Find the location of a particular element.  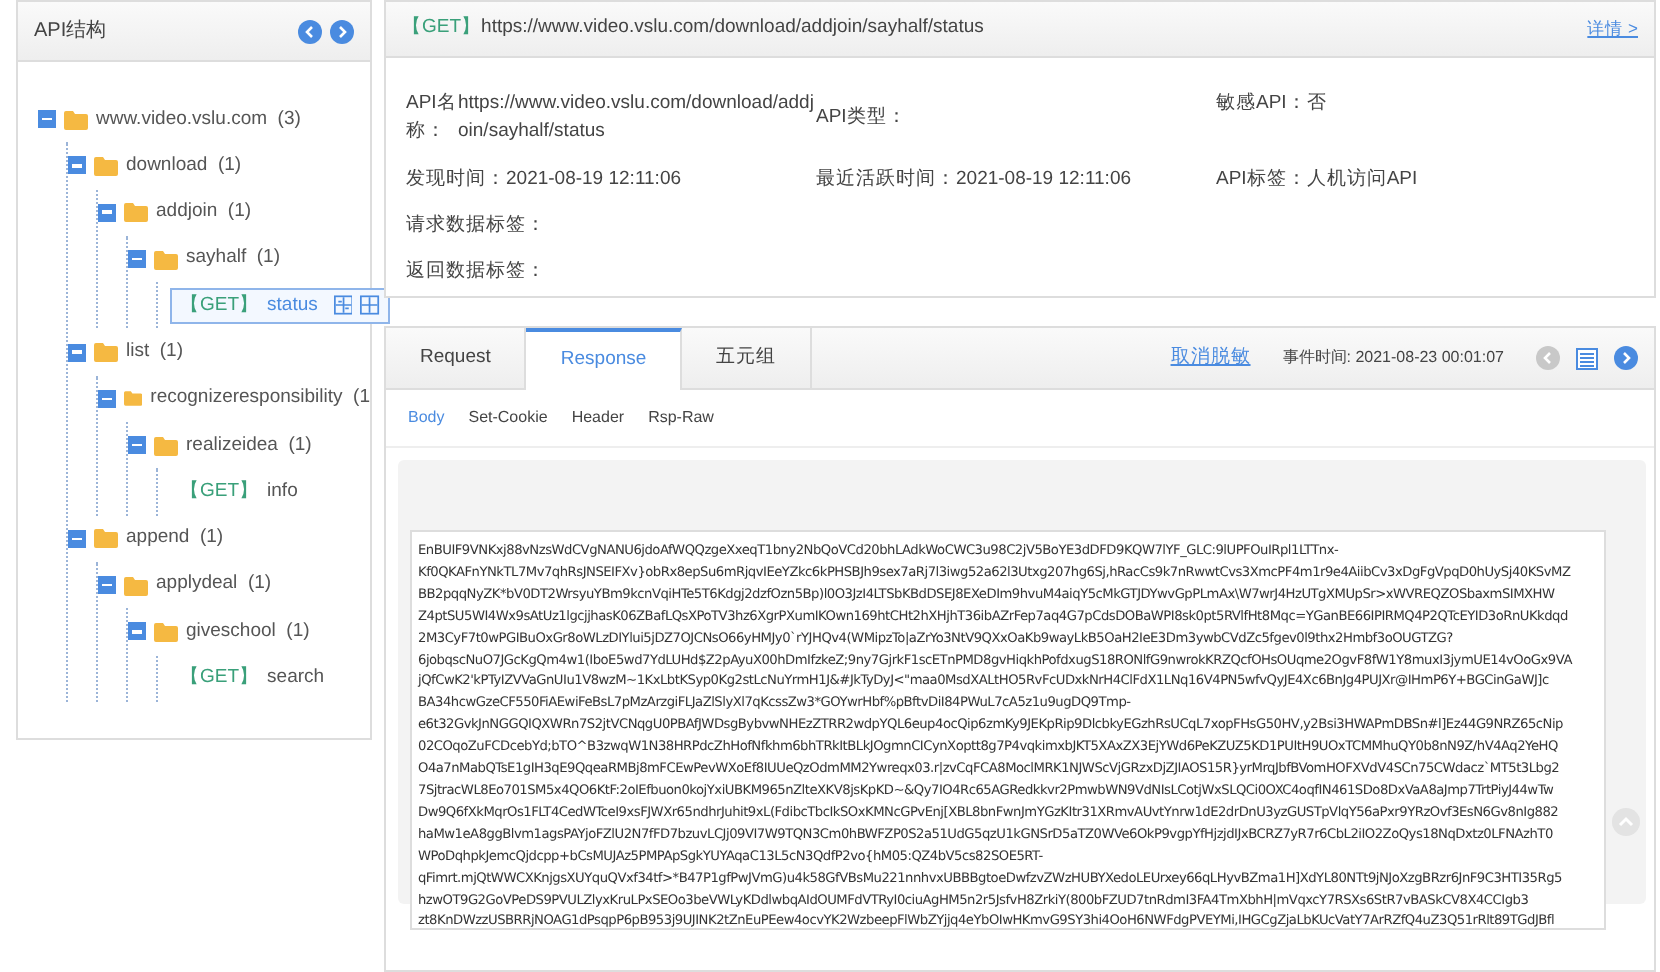

tree-item: recognizeresponsibility (1 is located at coordinates (260, 399).